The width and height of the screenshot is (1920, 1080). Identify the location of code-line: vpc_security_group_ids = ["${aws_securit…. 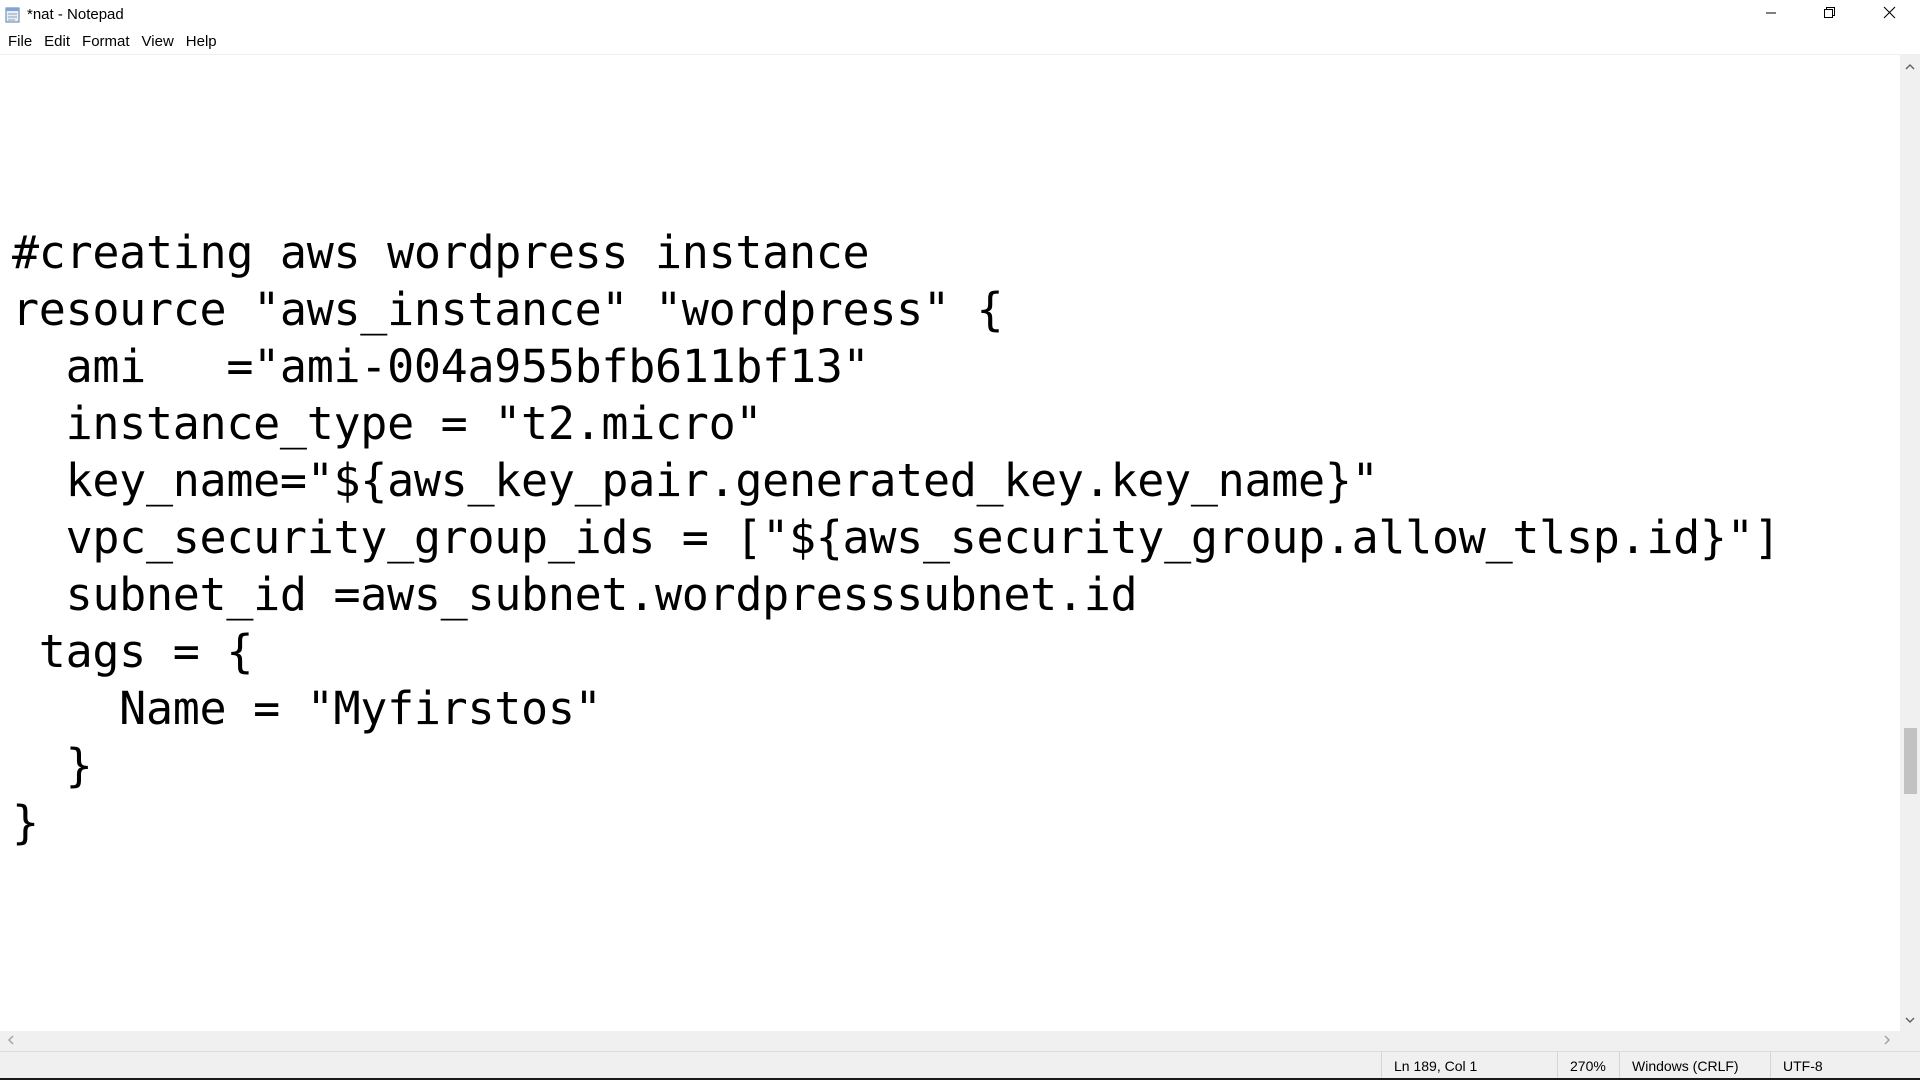
(896, 537).